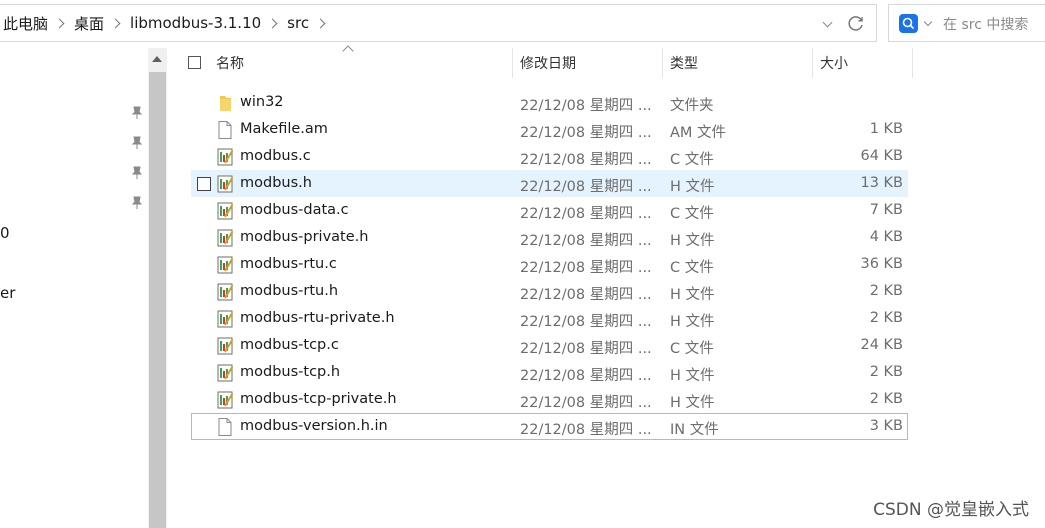 The width and height of the screenshot is (1045, 528). I want to click on column-header-label: 名称, so click(230, 64).